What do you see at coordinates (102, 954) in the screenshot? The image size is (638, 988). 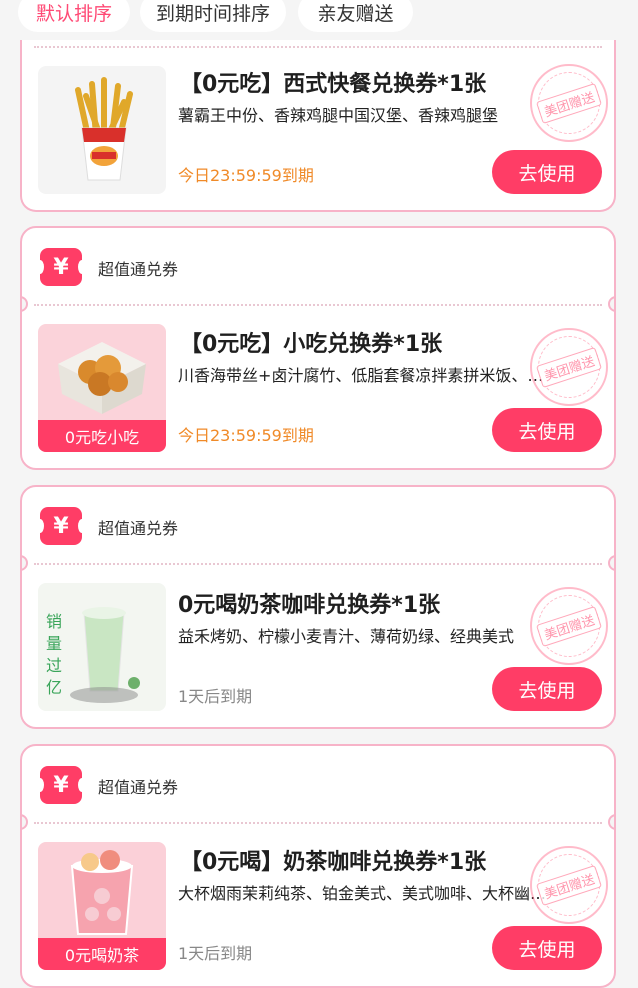 I see `thumb-tag: 0元喝奶茶` at bounding box center [102, 954].